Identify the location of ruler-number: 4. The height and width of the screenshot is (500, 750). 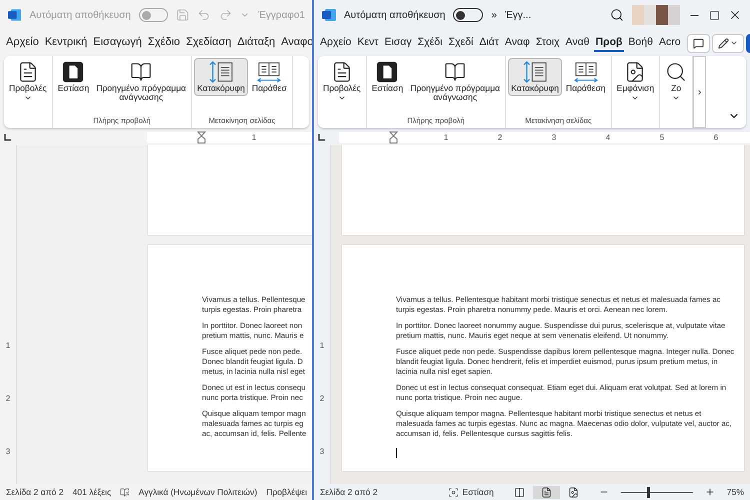
(608, 137).